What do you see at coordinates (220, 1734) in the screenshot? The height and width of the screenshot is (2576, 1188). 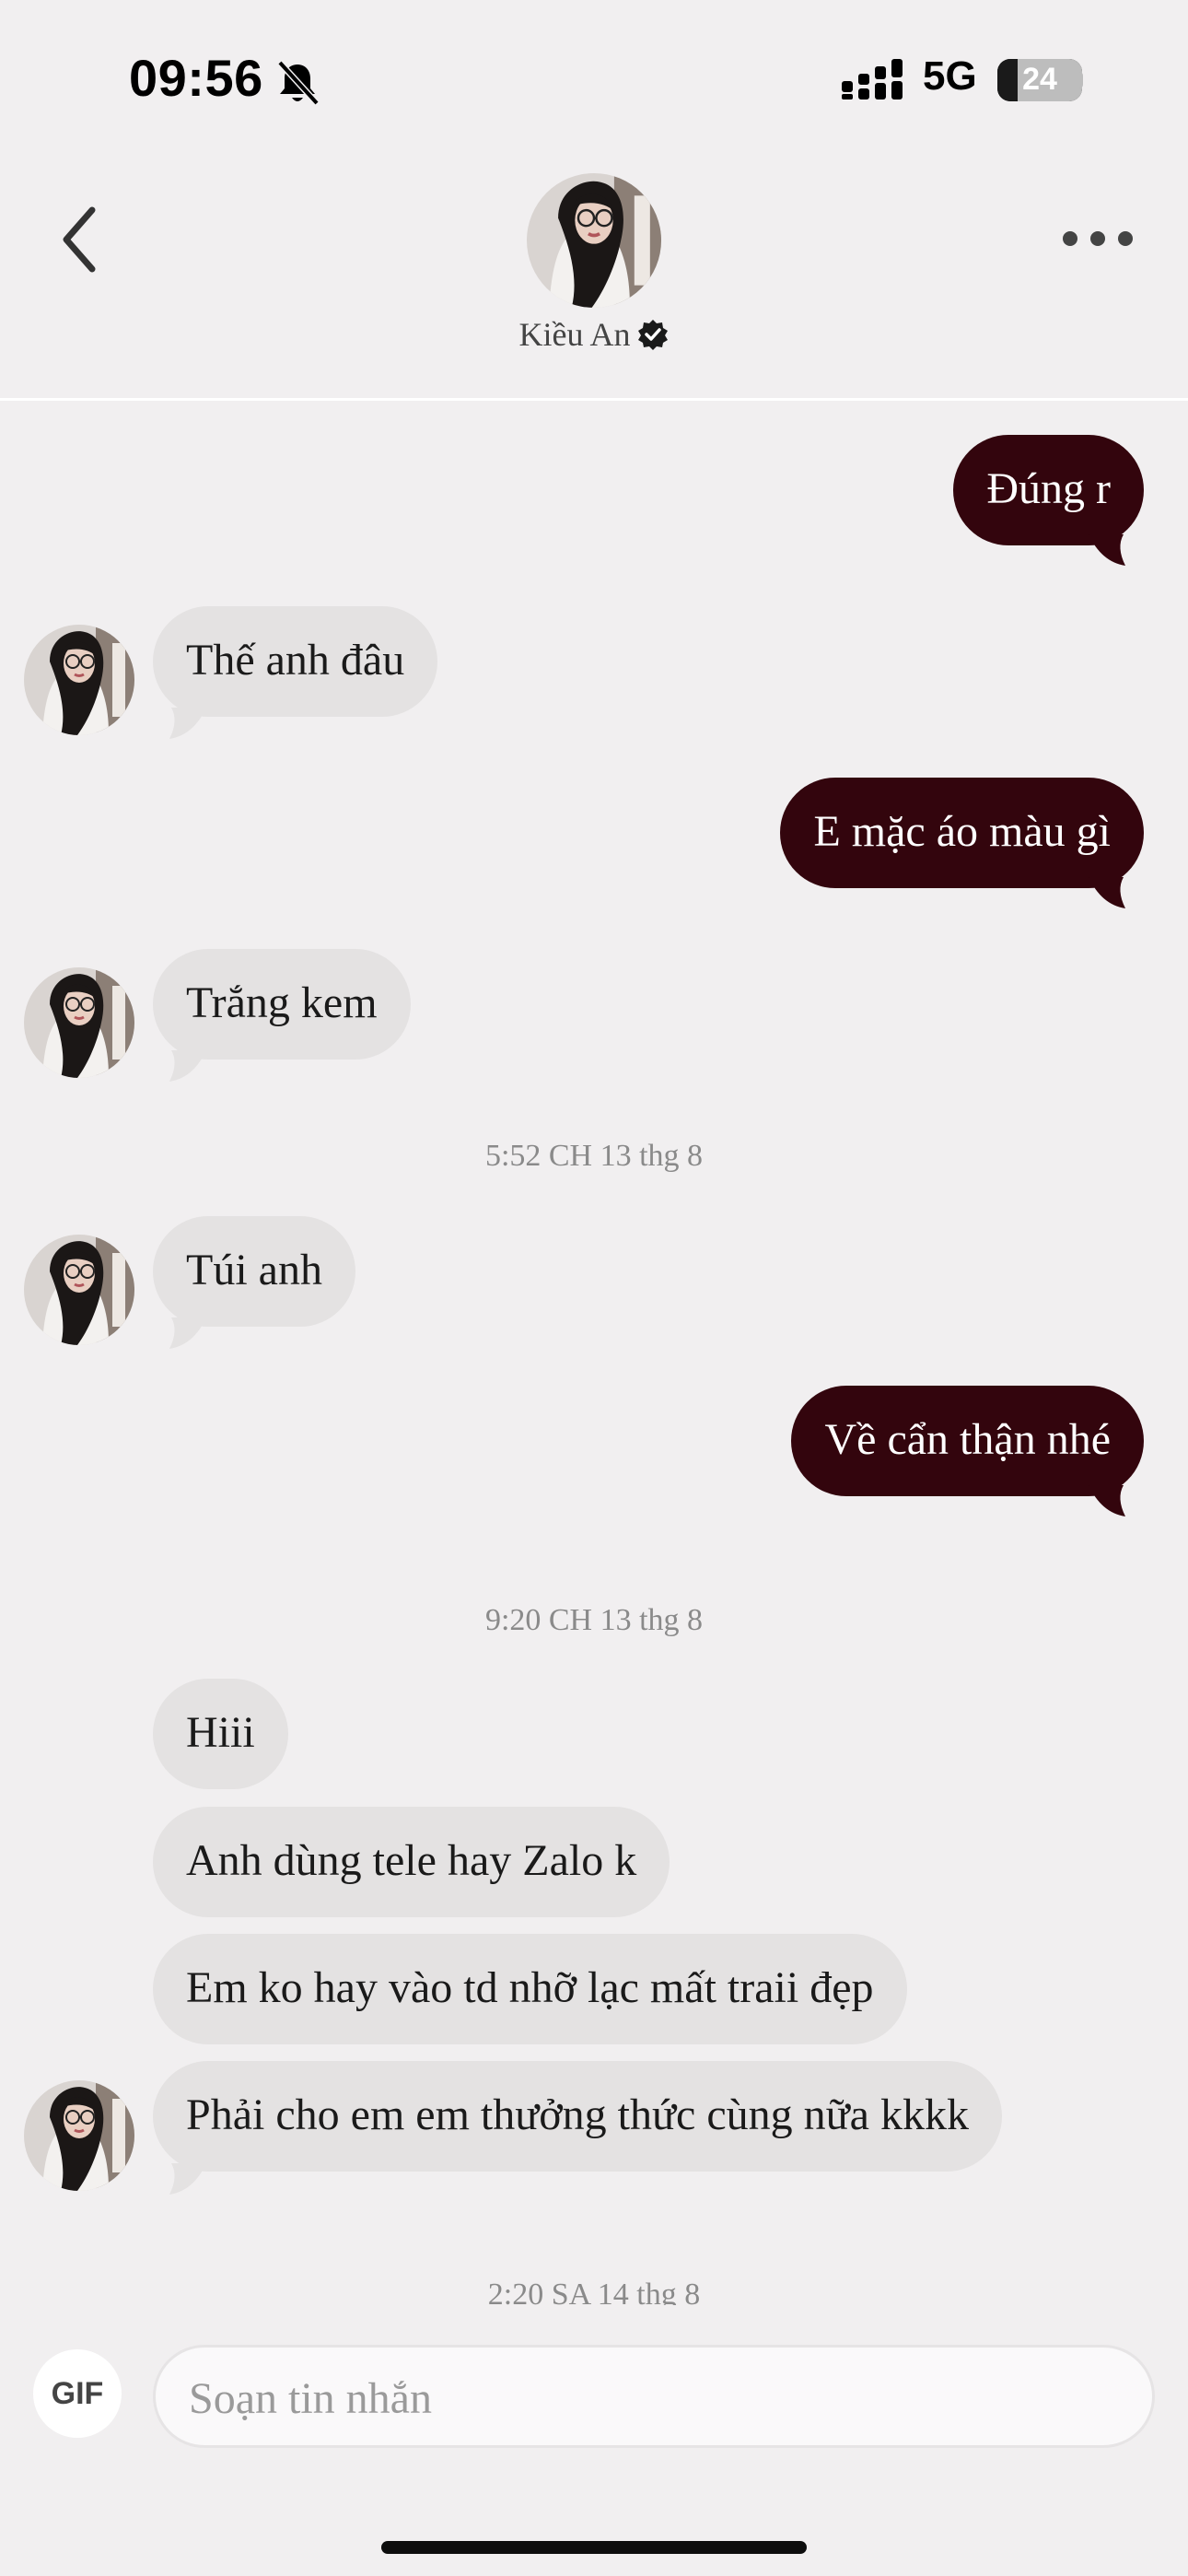 I see `incoming-message-bubble: Hiii` at bounding box center [220, 1734].